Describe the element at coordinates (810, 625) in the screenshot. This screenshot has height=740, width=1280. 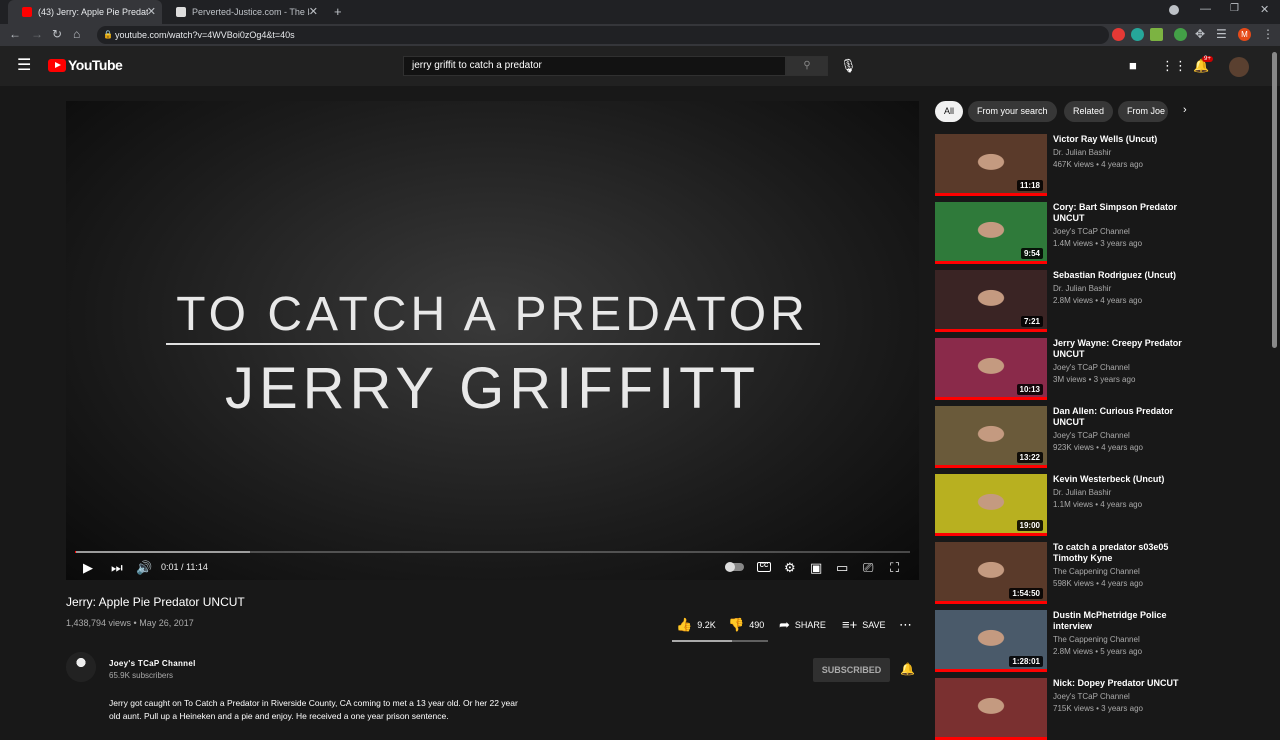
I see `share-label: SHARE` at that location.